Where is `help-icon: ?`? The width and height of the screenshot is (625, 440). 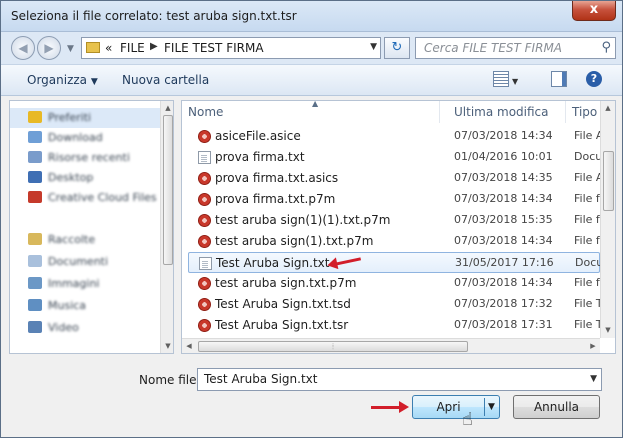 help-icon: ? is located at coordinates (594, 79).